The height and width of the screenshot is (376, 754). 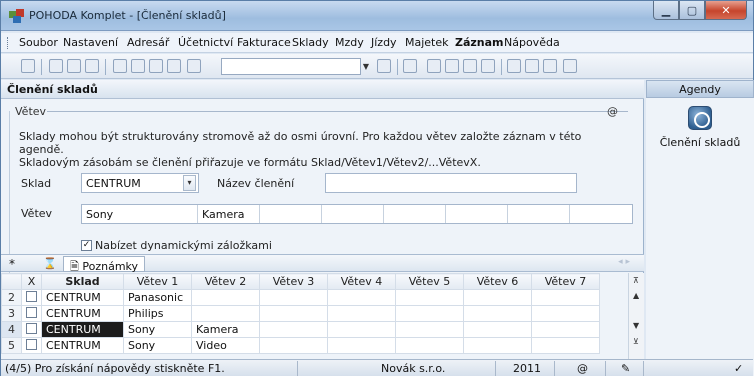 I want to click on status-hint: (4/5) Pro získání nápovědy stiskněte F1., so click(x=115, y=368).